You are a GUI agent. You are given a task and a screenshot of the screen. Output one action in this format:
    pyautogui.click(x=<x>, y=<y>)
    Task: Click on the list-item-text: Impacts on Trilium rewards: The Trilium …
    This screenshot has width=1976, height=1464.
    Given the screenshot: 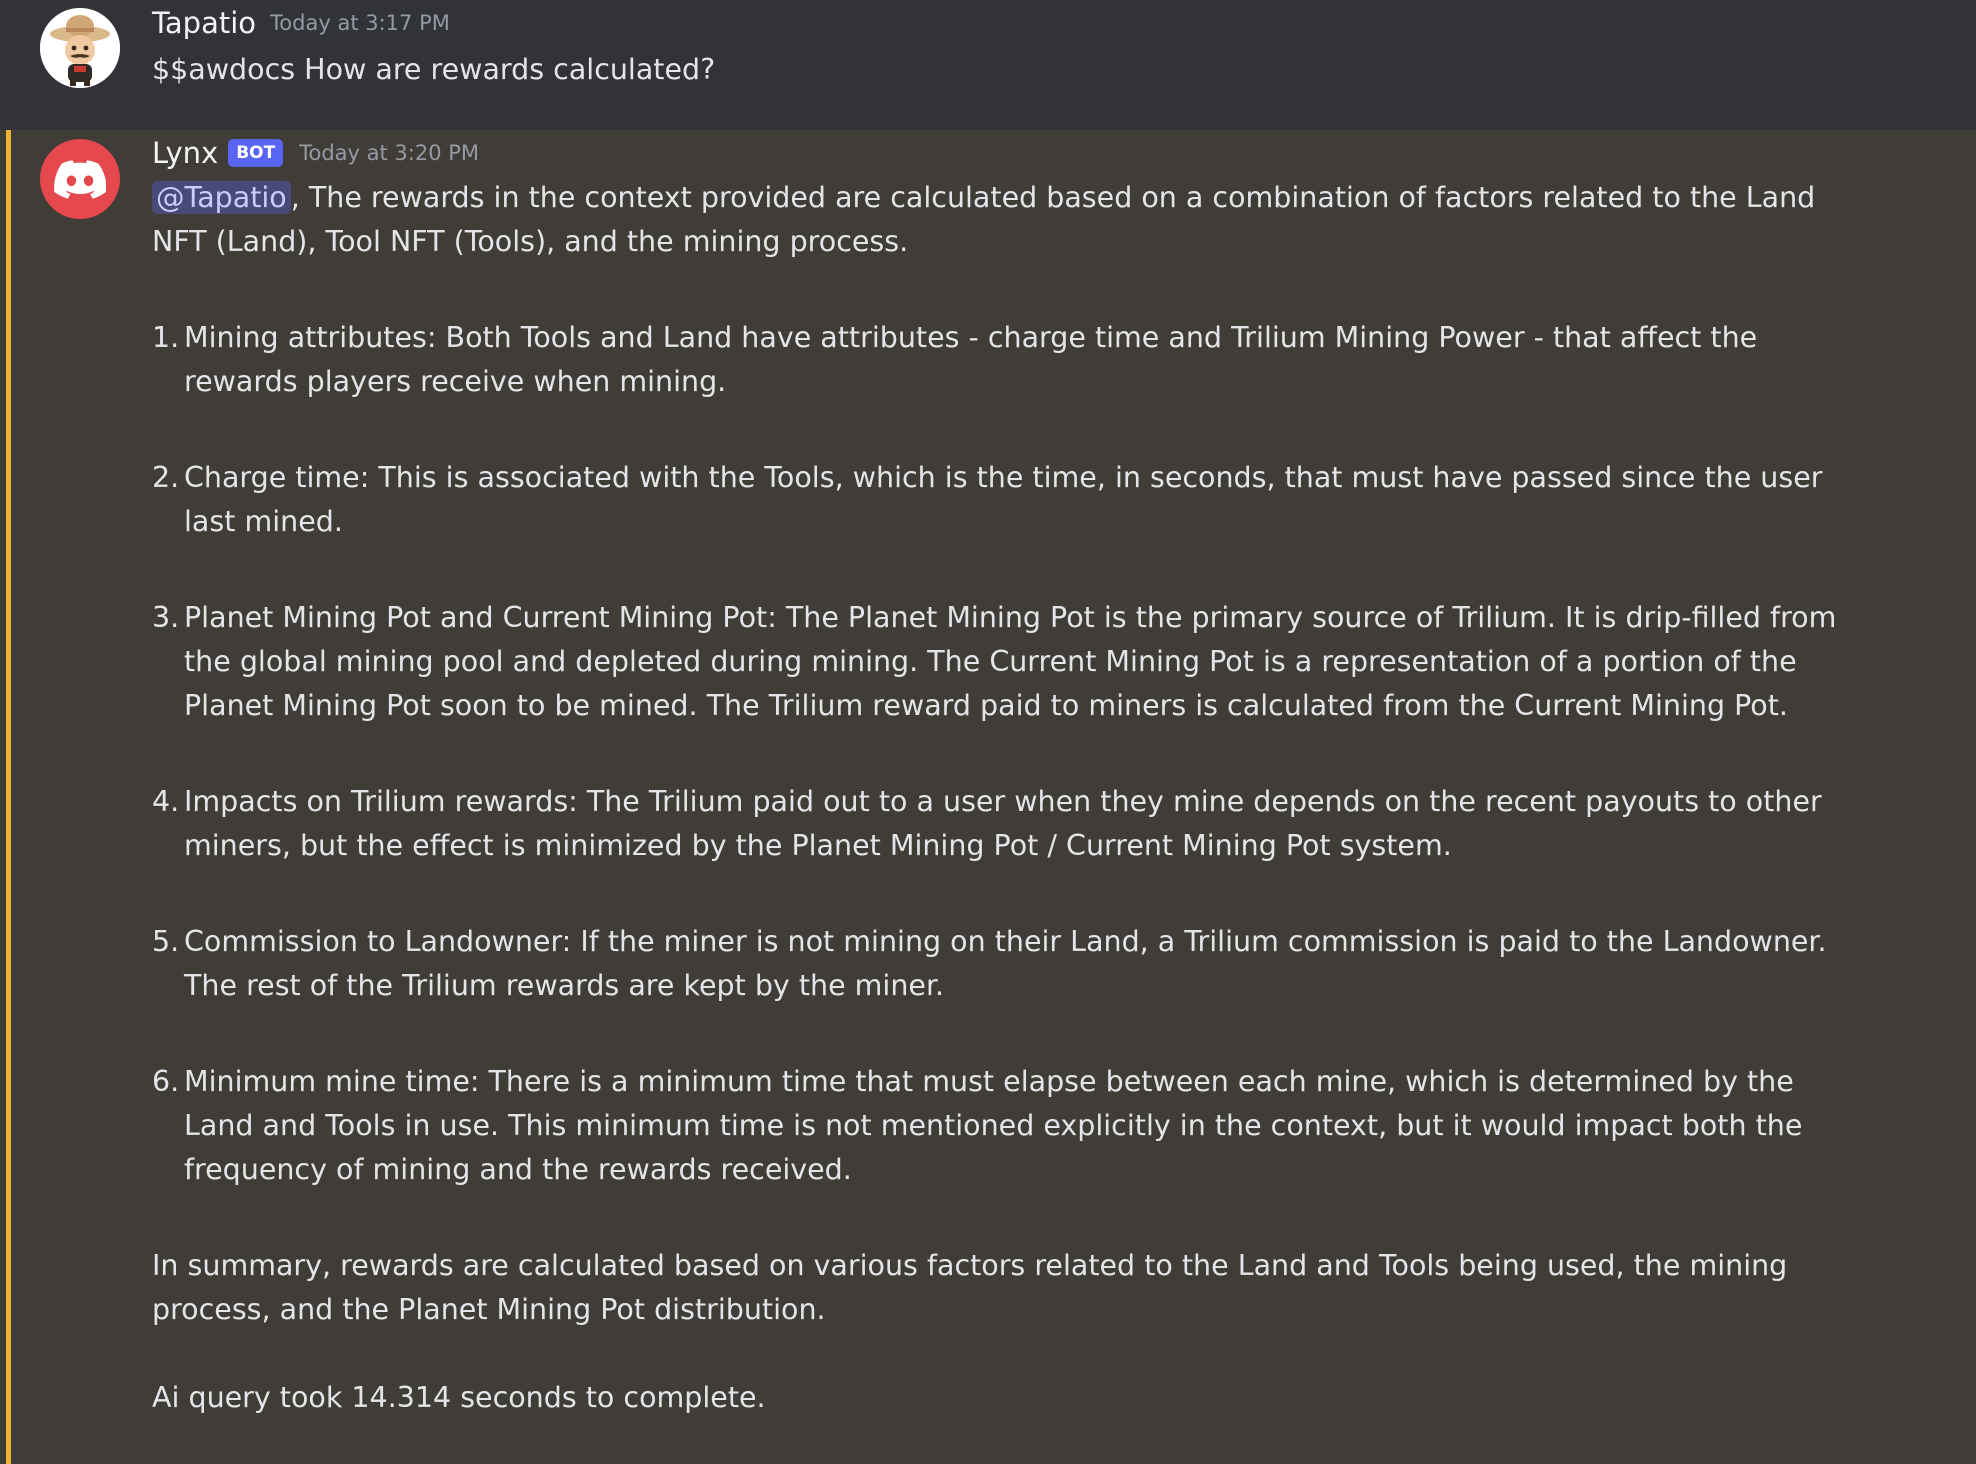 What is the action you would take?
    pyautogui.click(x=1003, y=823)
    